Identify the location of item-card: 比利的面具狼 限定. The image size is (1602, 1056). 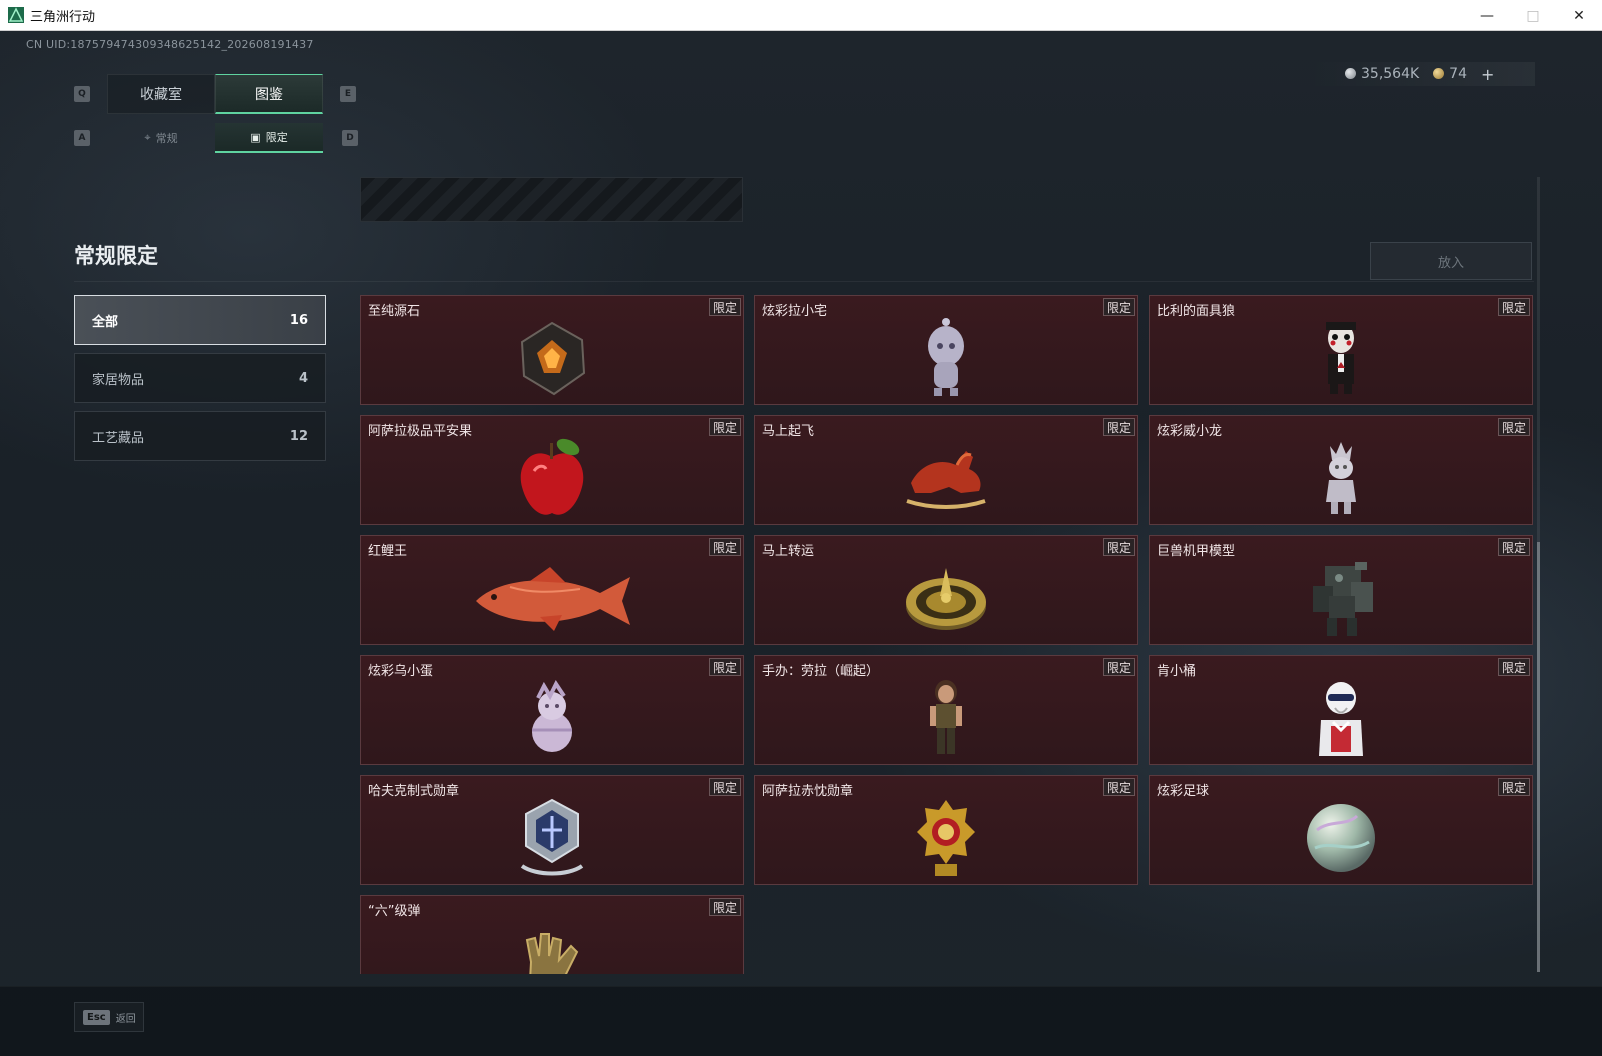
(1341, 350).